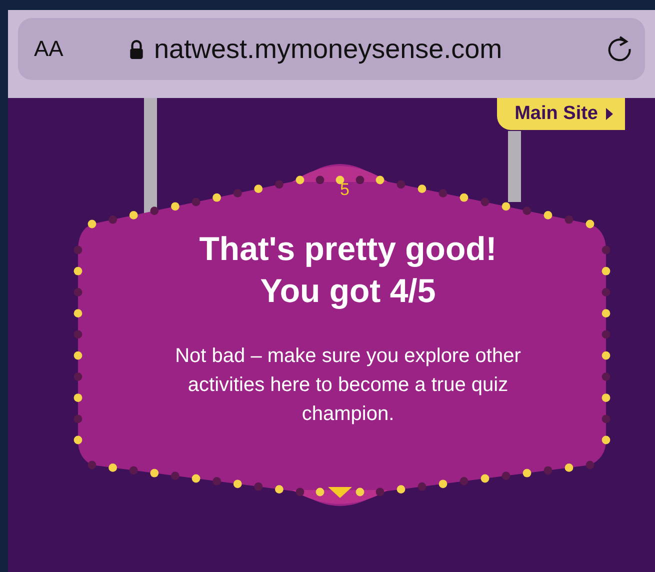 The width and height of the screenshot is (655, 572). I want to click on url-text: natwest.mymoneysense.com, so click(328, 49).